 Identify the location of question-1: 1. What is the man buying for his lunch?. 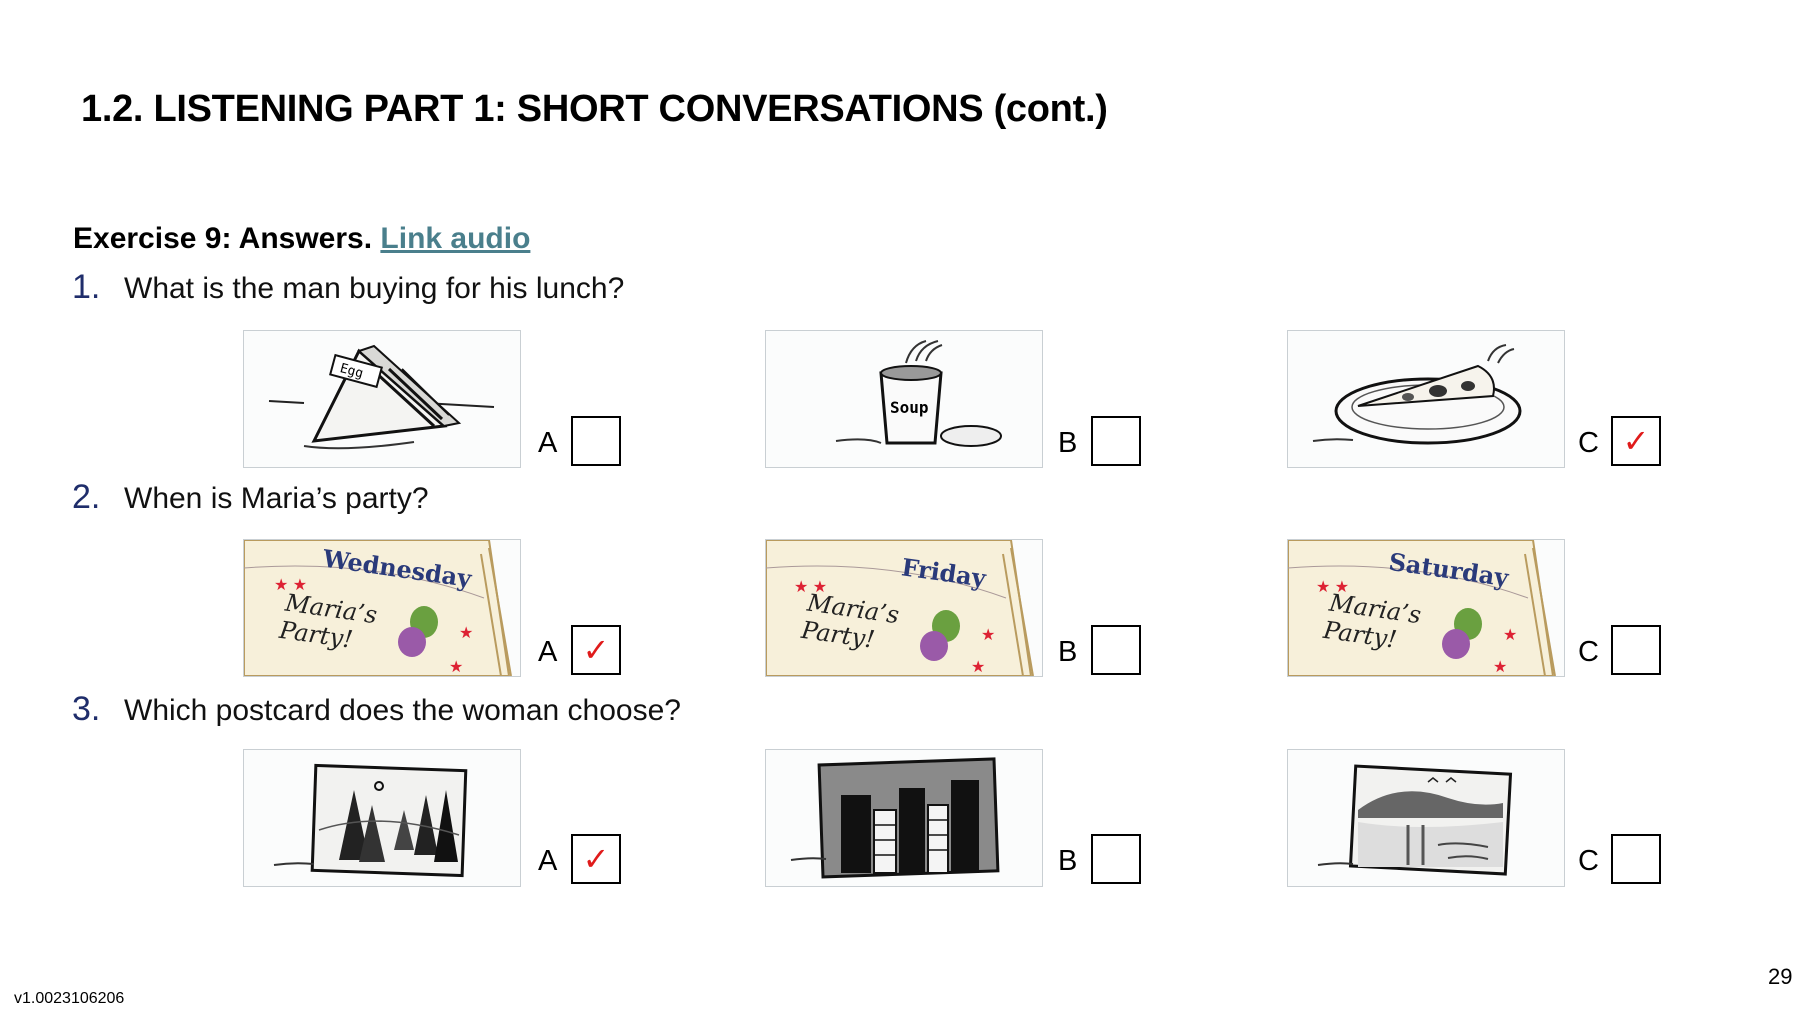
(348, 287).